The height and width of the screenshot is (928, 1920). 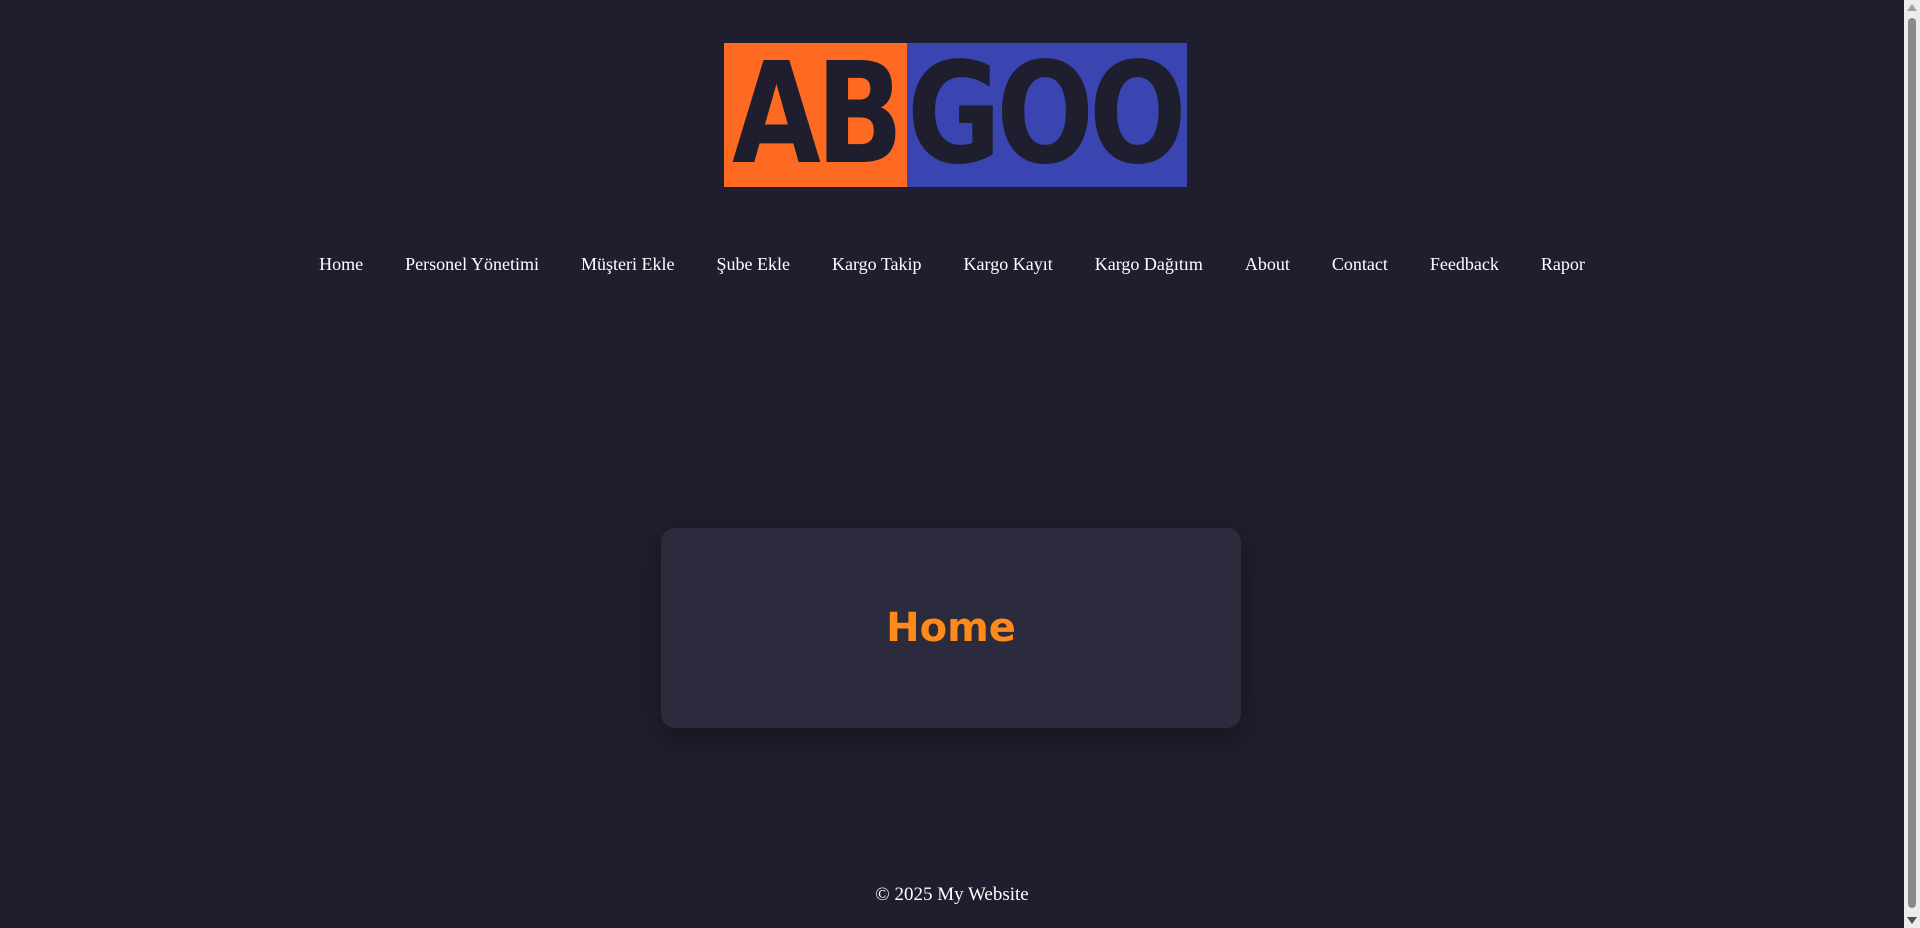 I want to click on logo-orange-block: AB, so click(x=815, y=115).